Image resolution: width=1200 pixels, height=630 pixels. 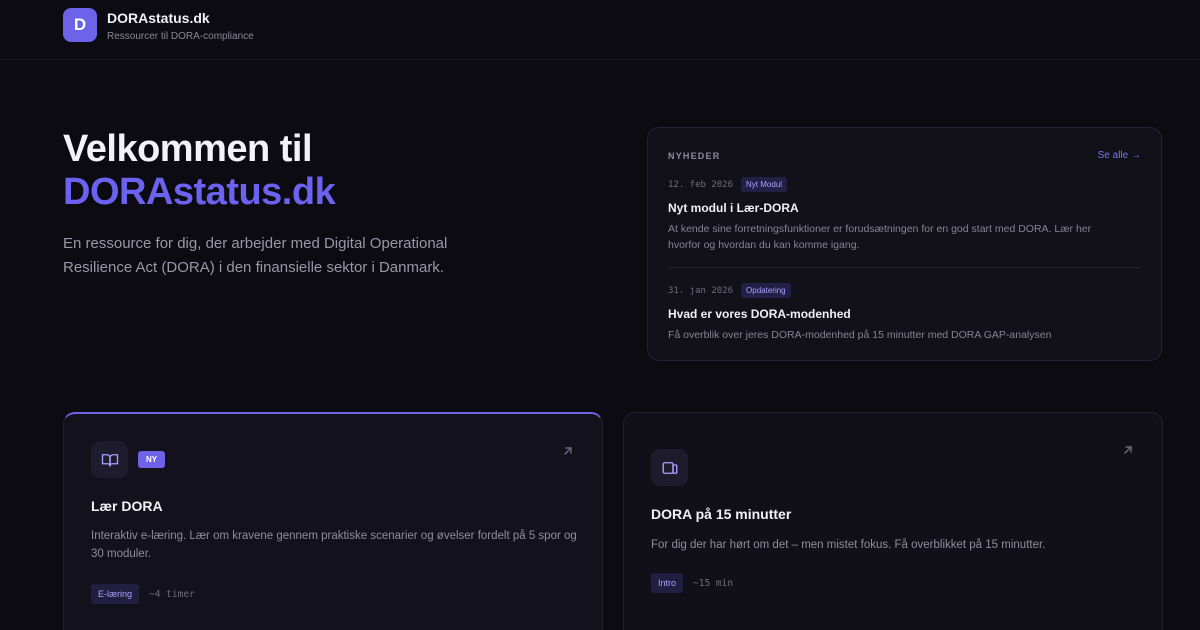 What do you see at coordinates (904, 314) in the screenshot?
I see `news-title: Hvad er vores DORA-modenhed` at bounding box center [904, 314].